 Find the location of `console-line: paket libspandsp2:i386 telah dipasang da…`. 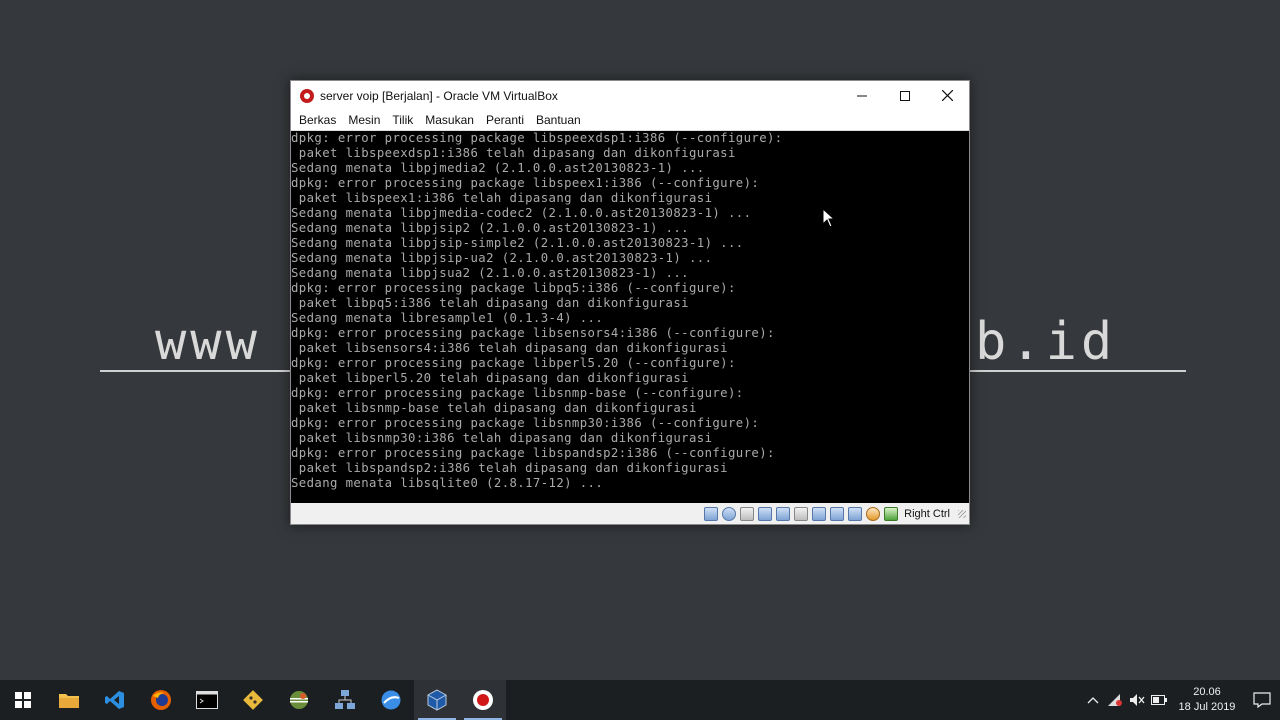

console-line: paket libspandsp2:i386 telah dipasang da… is located at coordinates (509, 468).